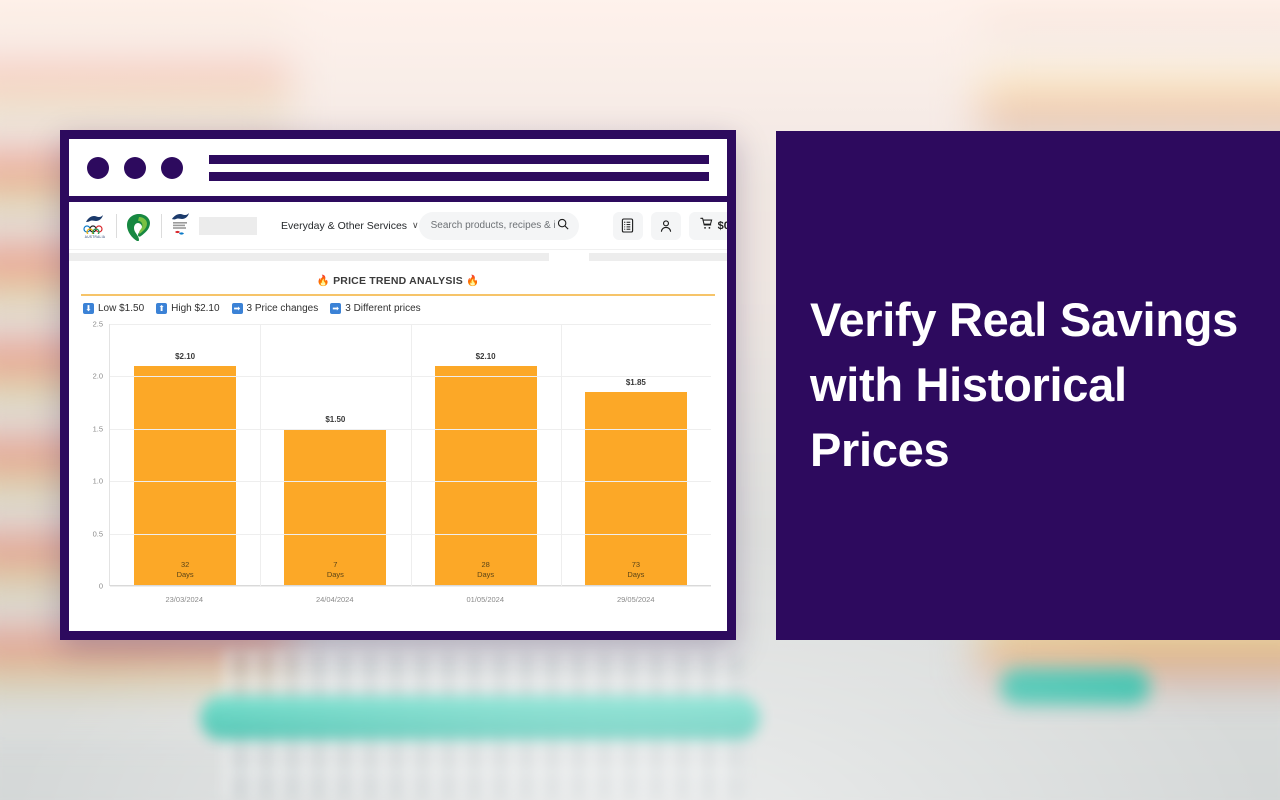  I want to click on y-axis-tick-3: 1.5, so click(97, 429).